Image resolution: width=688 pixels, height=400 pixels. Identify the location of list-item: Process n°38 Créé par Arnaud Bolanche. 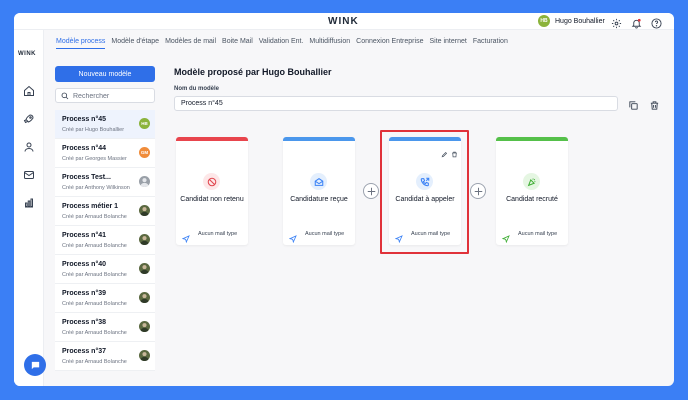
(105, 327).